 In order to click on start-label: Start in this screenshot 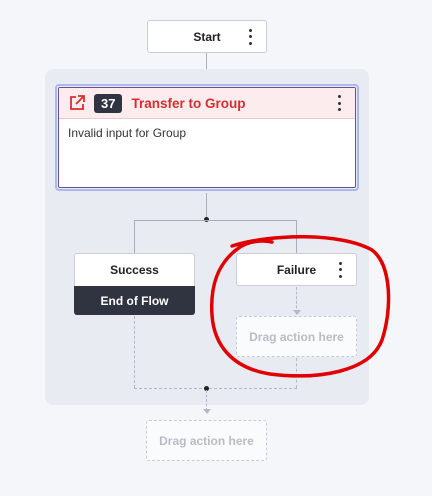, I will do `click(207, 36)`.